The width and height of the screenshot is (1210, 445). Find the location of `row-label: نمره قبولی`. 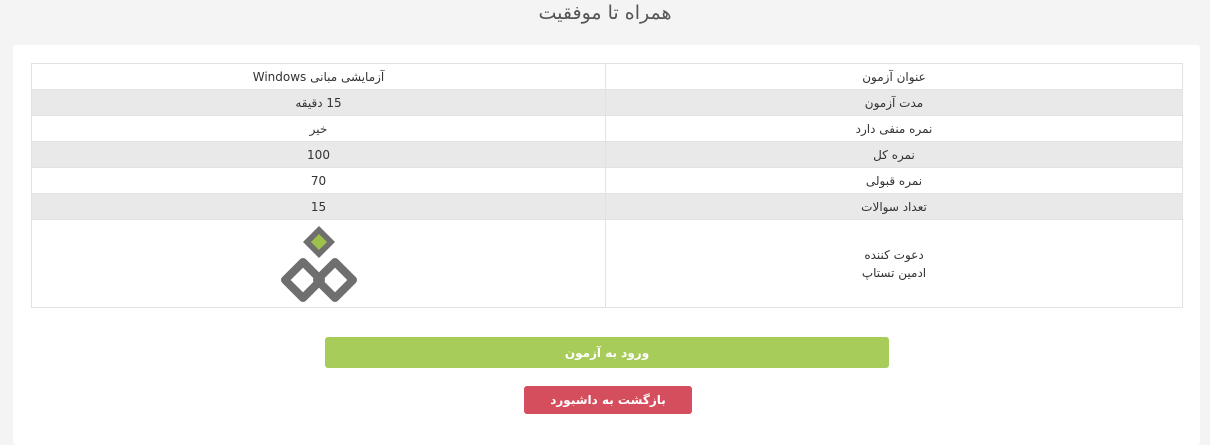

row-label: نمره قبولی is located at coordinates (894, 180).